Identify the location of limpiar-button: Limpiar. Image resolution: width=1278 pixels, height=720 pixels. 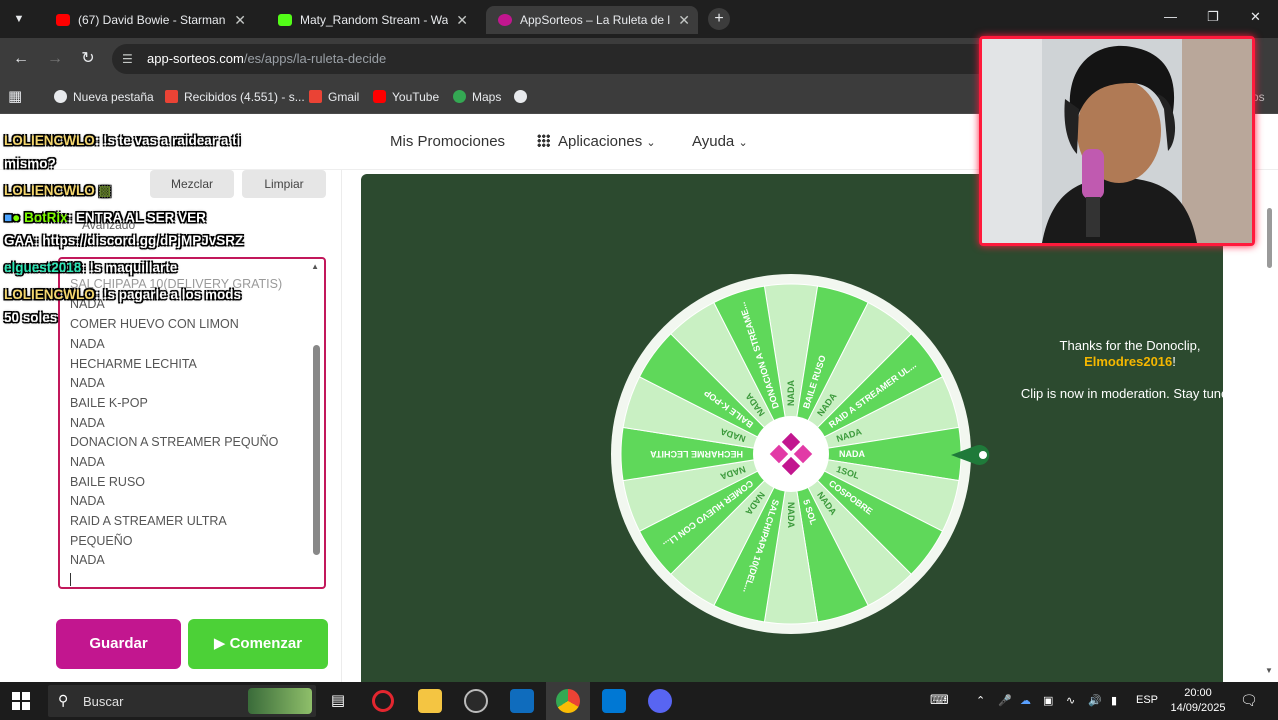
(284, 184).